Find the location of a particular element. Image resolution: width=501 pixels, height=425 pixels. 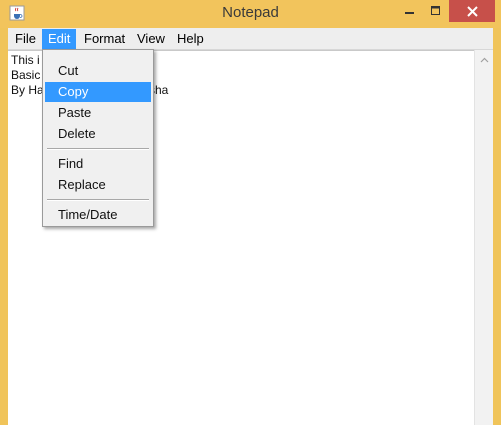

editor-line: This i is located at coordinates (25, 60).